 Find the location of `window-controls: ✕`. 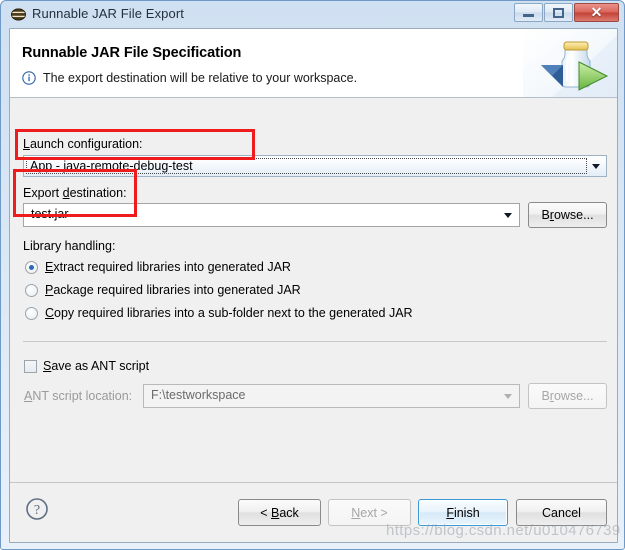

window-controls: ✕ is located at coordinates (566, 12).